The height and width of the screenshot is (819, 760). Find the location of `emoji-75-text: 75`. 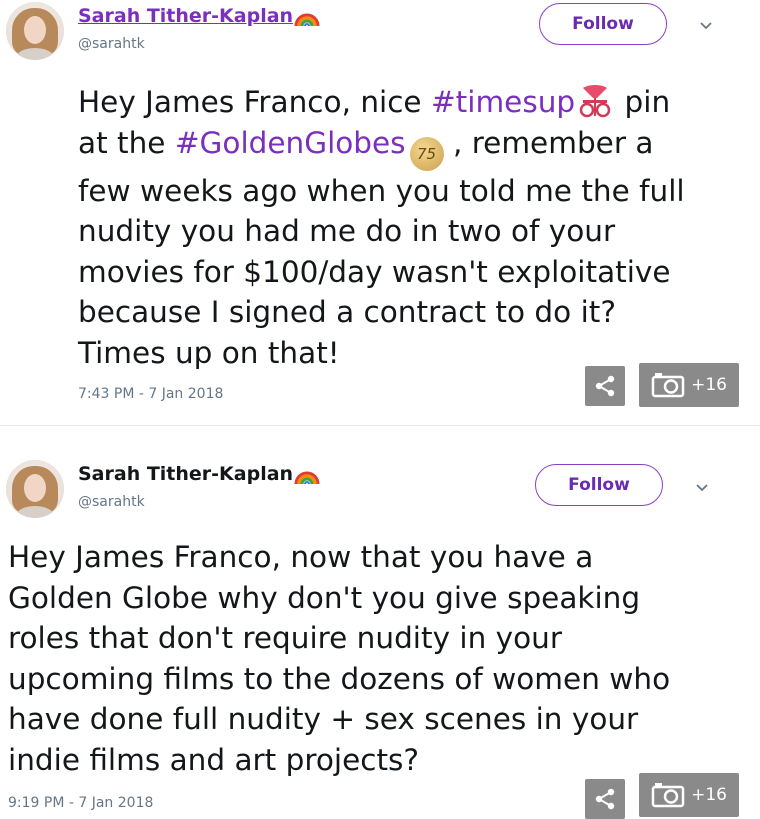

emoji-75-text: 75 is located at coordinates (427, 153).